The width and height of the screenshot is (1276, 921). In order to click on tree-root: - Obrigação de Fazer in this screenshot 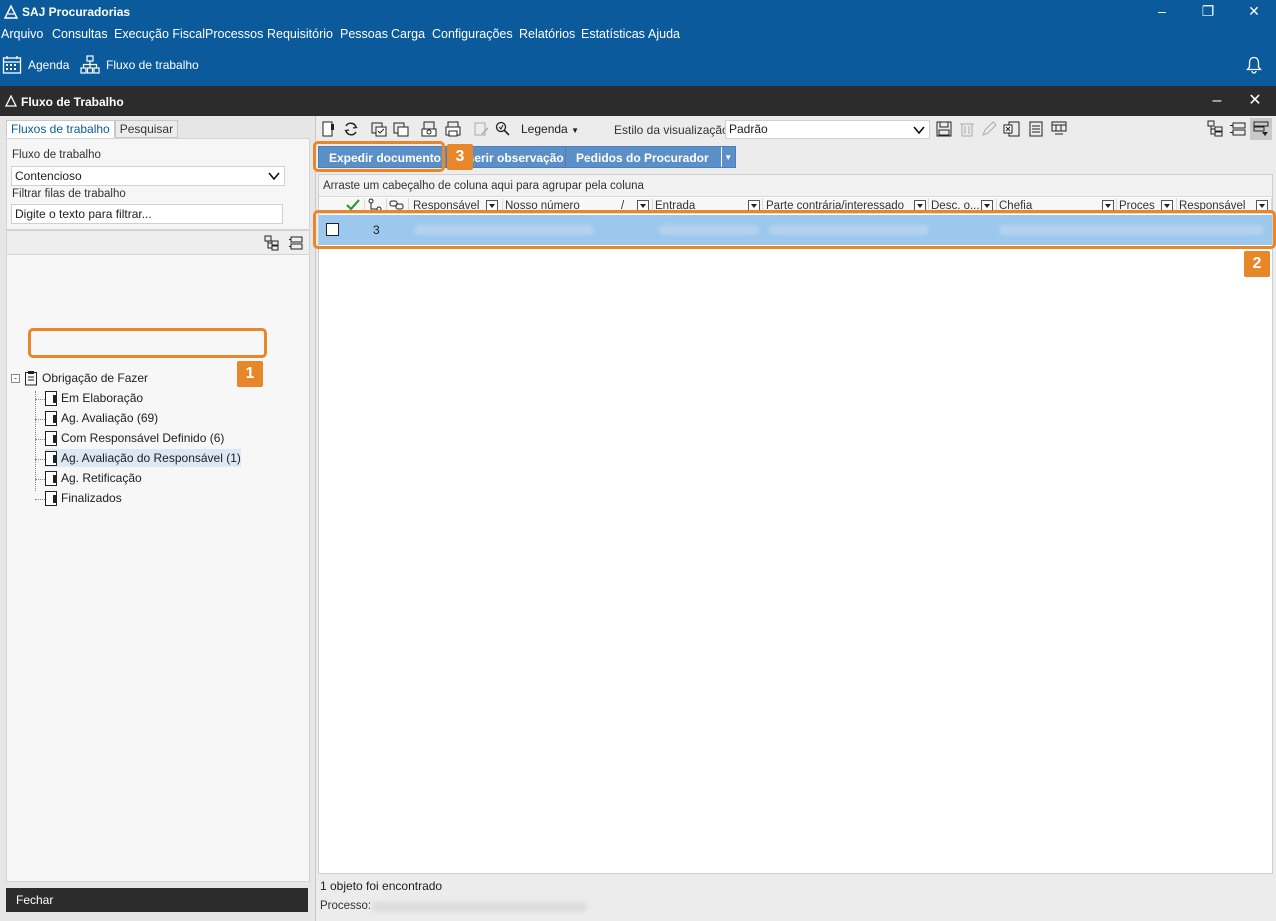, I will do `click(79, 378)`.